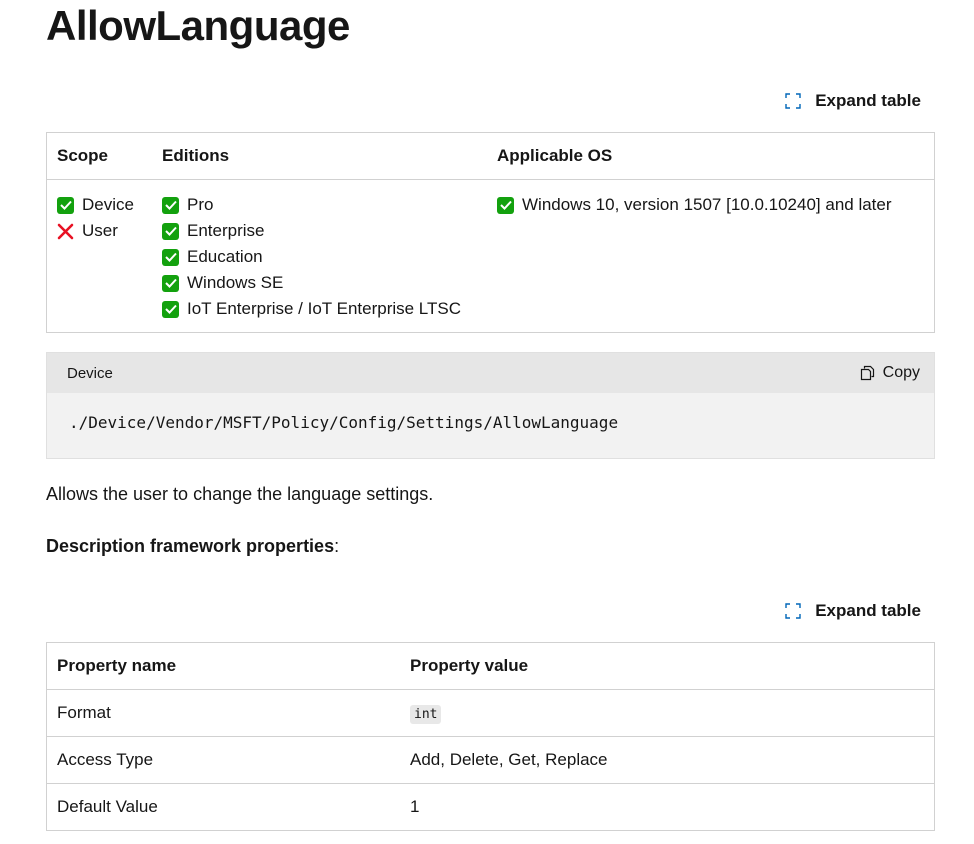  What do you see at coordinates (100, 256) in the screenshot?
I see `scope-cell: Device User` at bounding box center [100, 256].